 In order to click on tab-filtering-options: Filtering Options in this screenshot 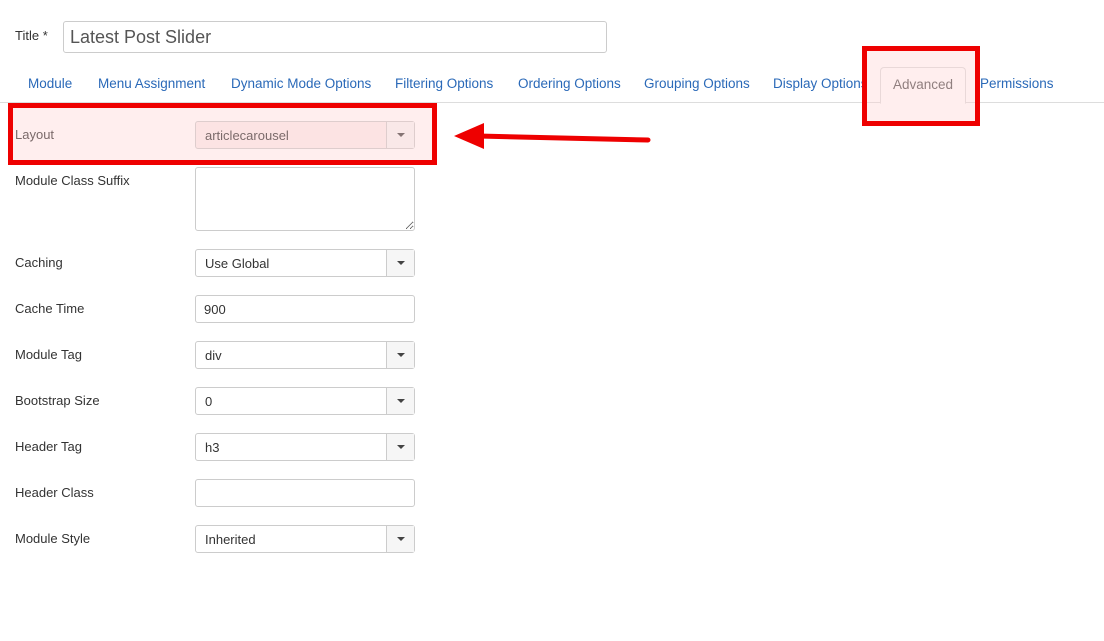, I will do `click(444, 83)`.